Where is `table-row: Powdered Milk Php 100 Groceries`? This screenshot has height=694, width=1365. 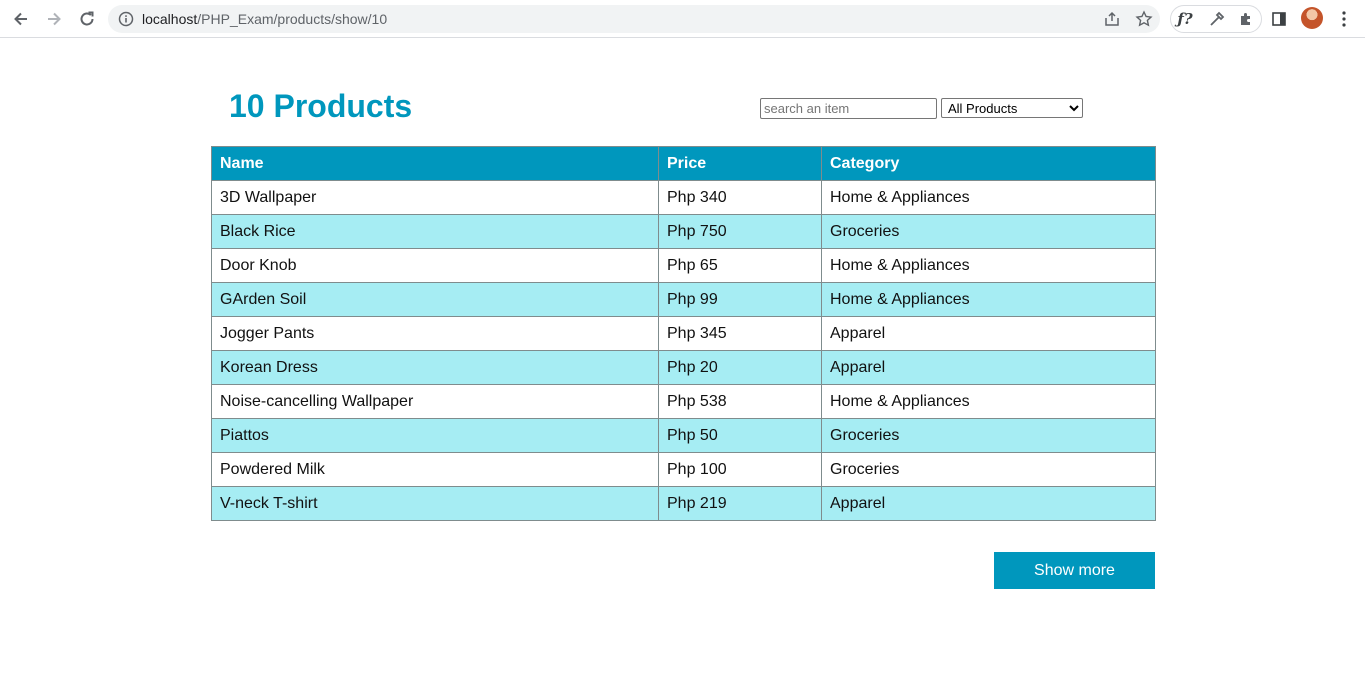 table-row: Powdered Milk Php 100 Groceries is located at coordinates (683, 469).